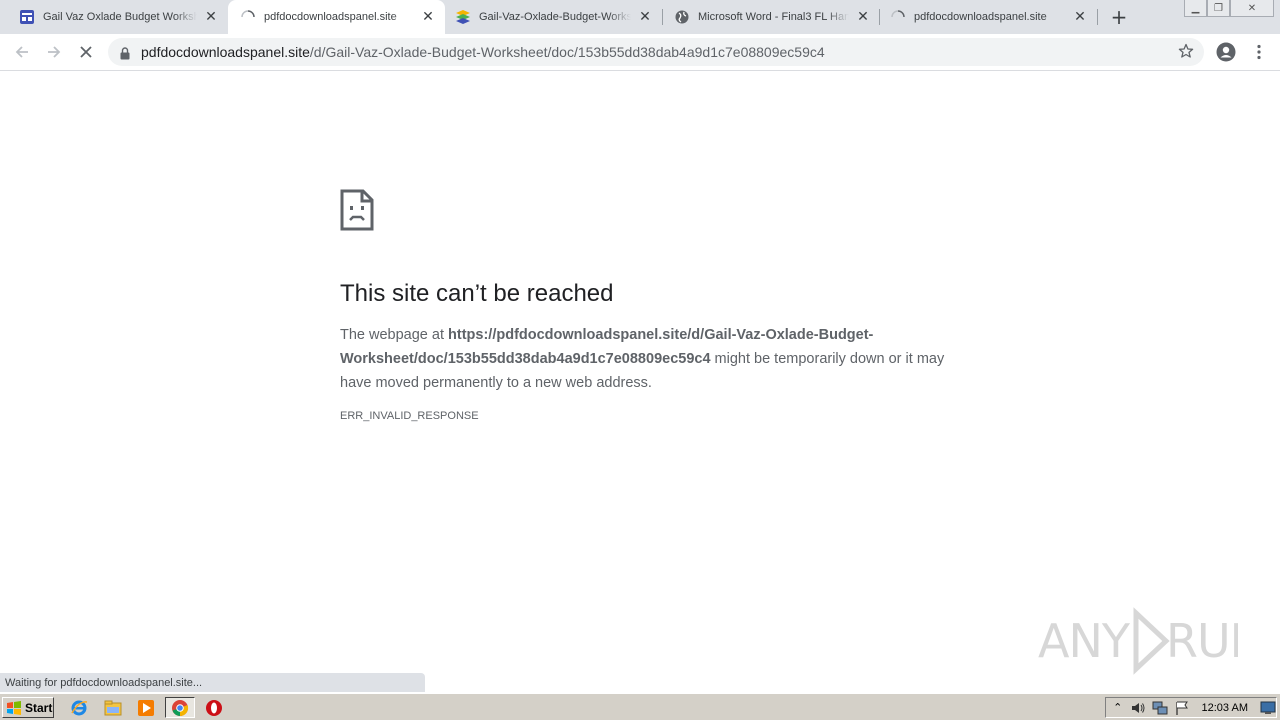 The height and width of the screenshot is (720, 1280). What do you see at coordinates (225, 52) in the screenshot?
I see `url-host: pdfdocdownloadspanel.site` at bounding box center [225, 52].